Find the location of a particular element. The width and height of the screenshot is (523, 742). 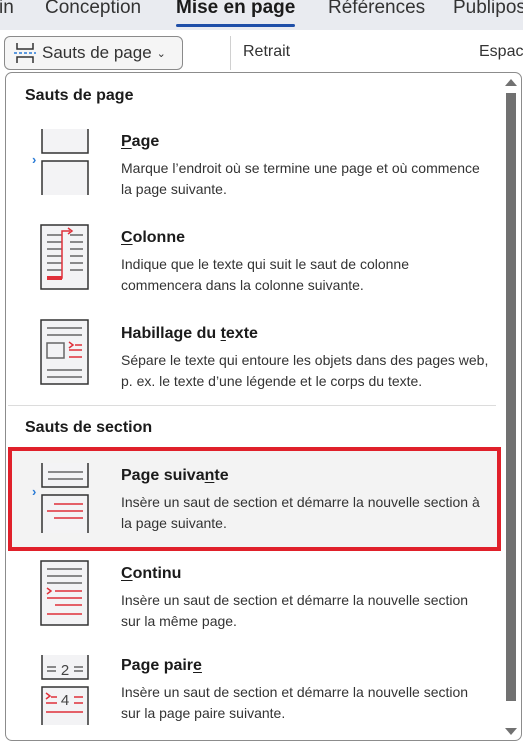

scroll-up-arrow-icon is located at coordinates (511, 82).